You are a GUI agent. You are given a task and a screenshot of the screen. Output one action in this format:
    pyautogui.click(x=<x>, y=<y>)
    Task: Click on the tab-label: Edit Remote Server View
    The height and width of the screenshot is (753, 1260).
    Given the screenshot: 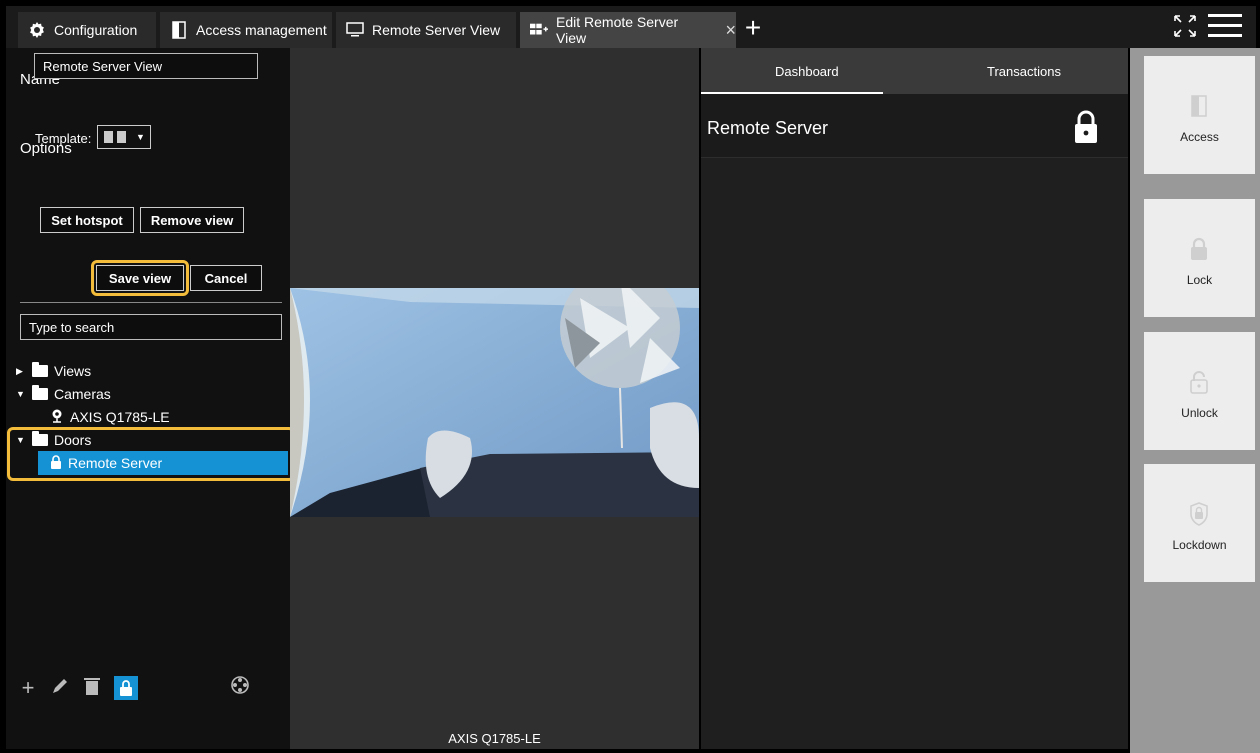 What is the action you would take?
    pyautogui.click(x=617, y=30)
    